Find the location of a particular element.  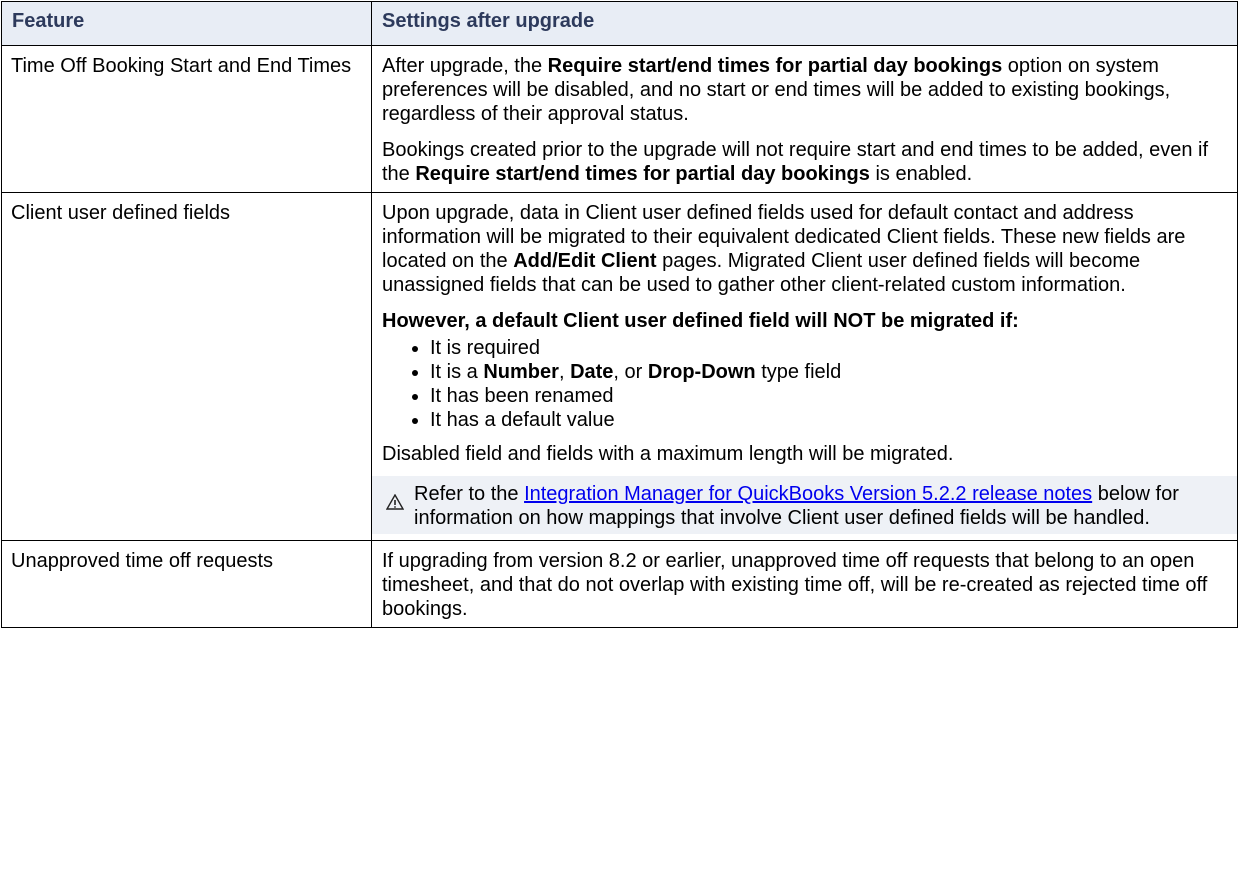

text: Refer to the is located at coordinates (469, 494).